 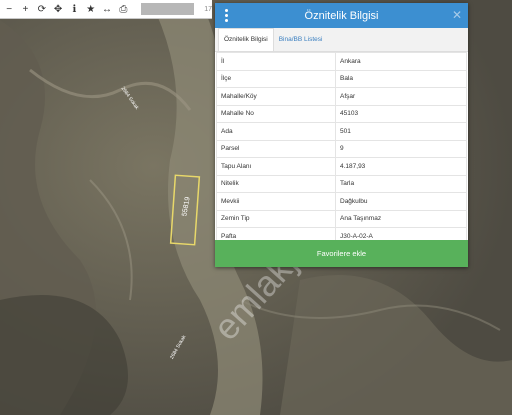 What do you see at coordinates (401, 96) in the screenshot?
I see `attribute-value: Afşar` at bounding box center [401, 96].